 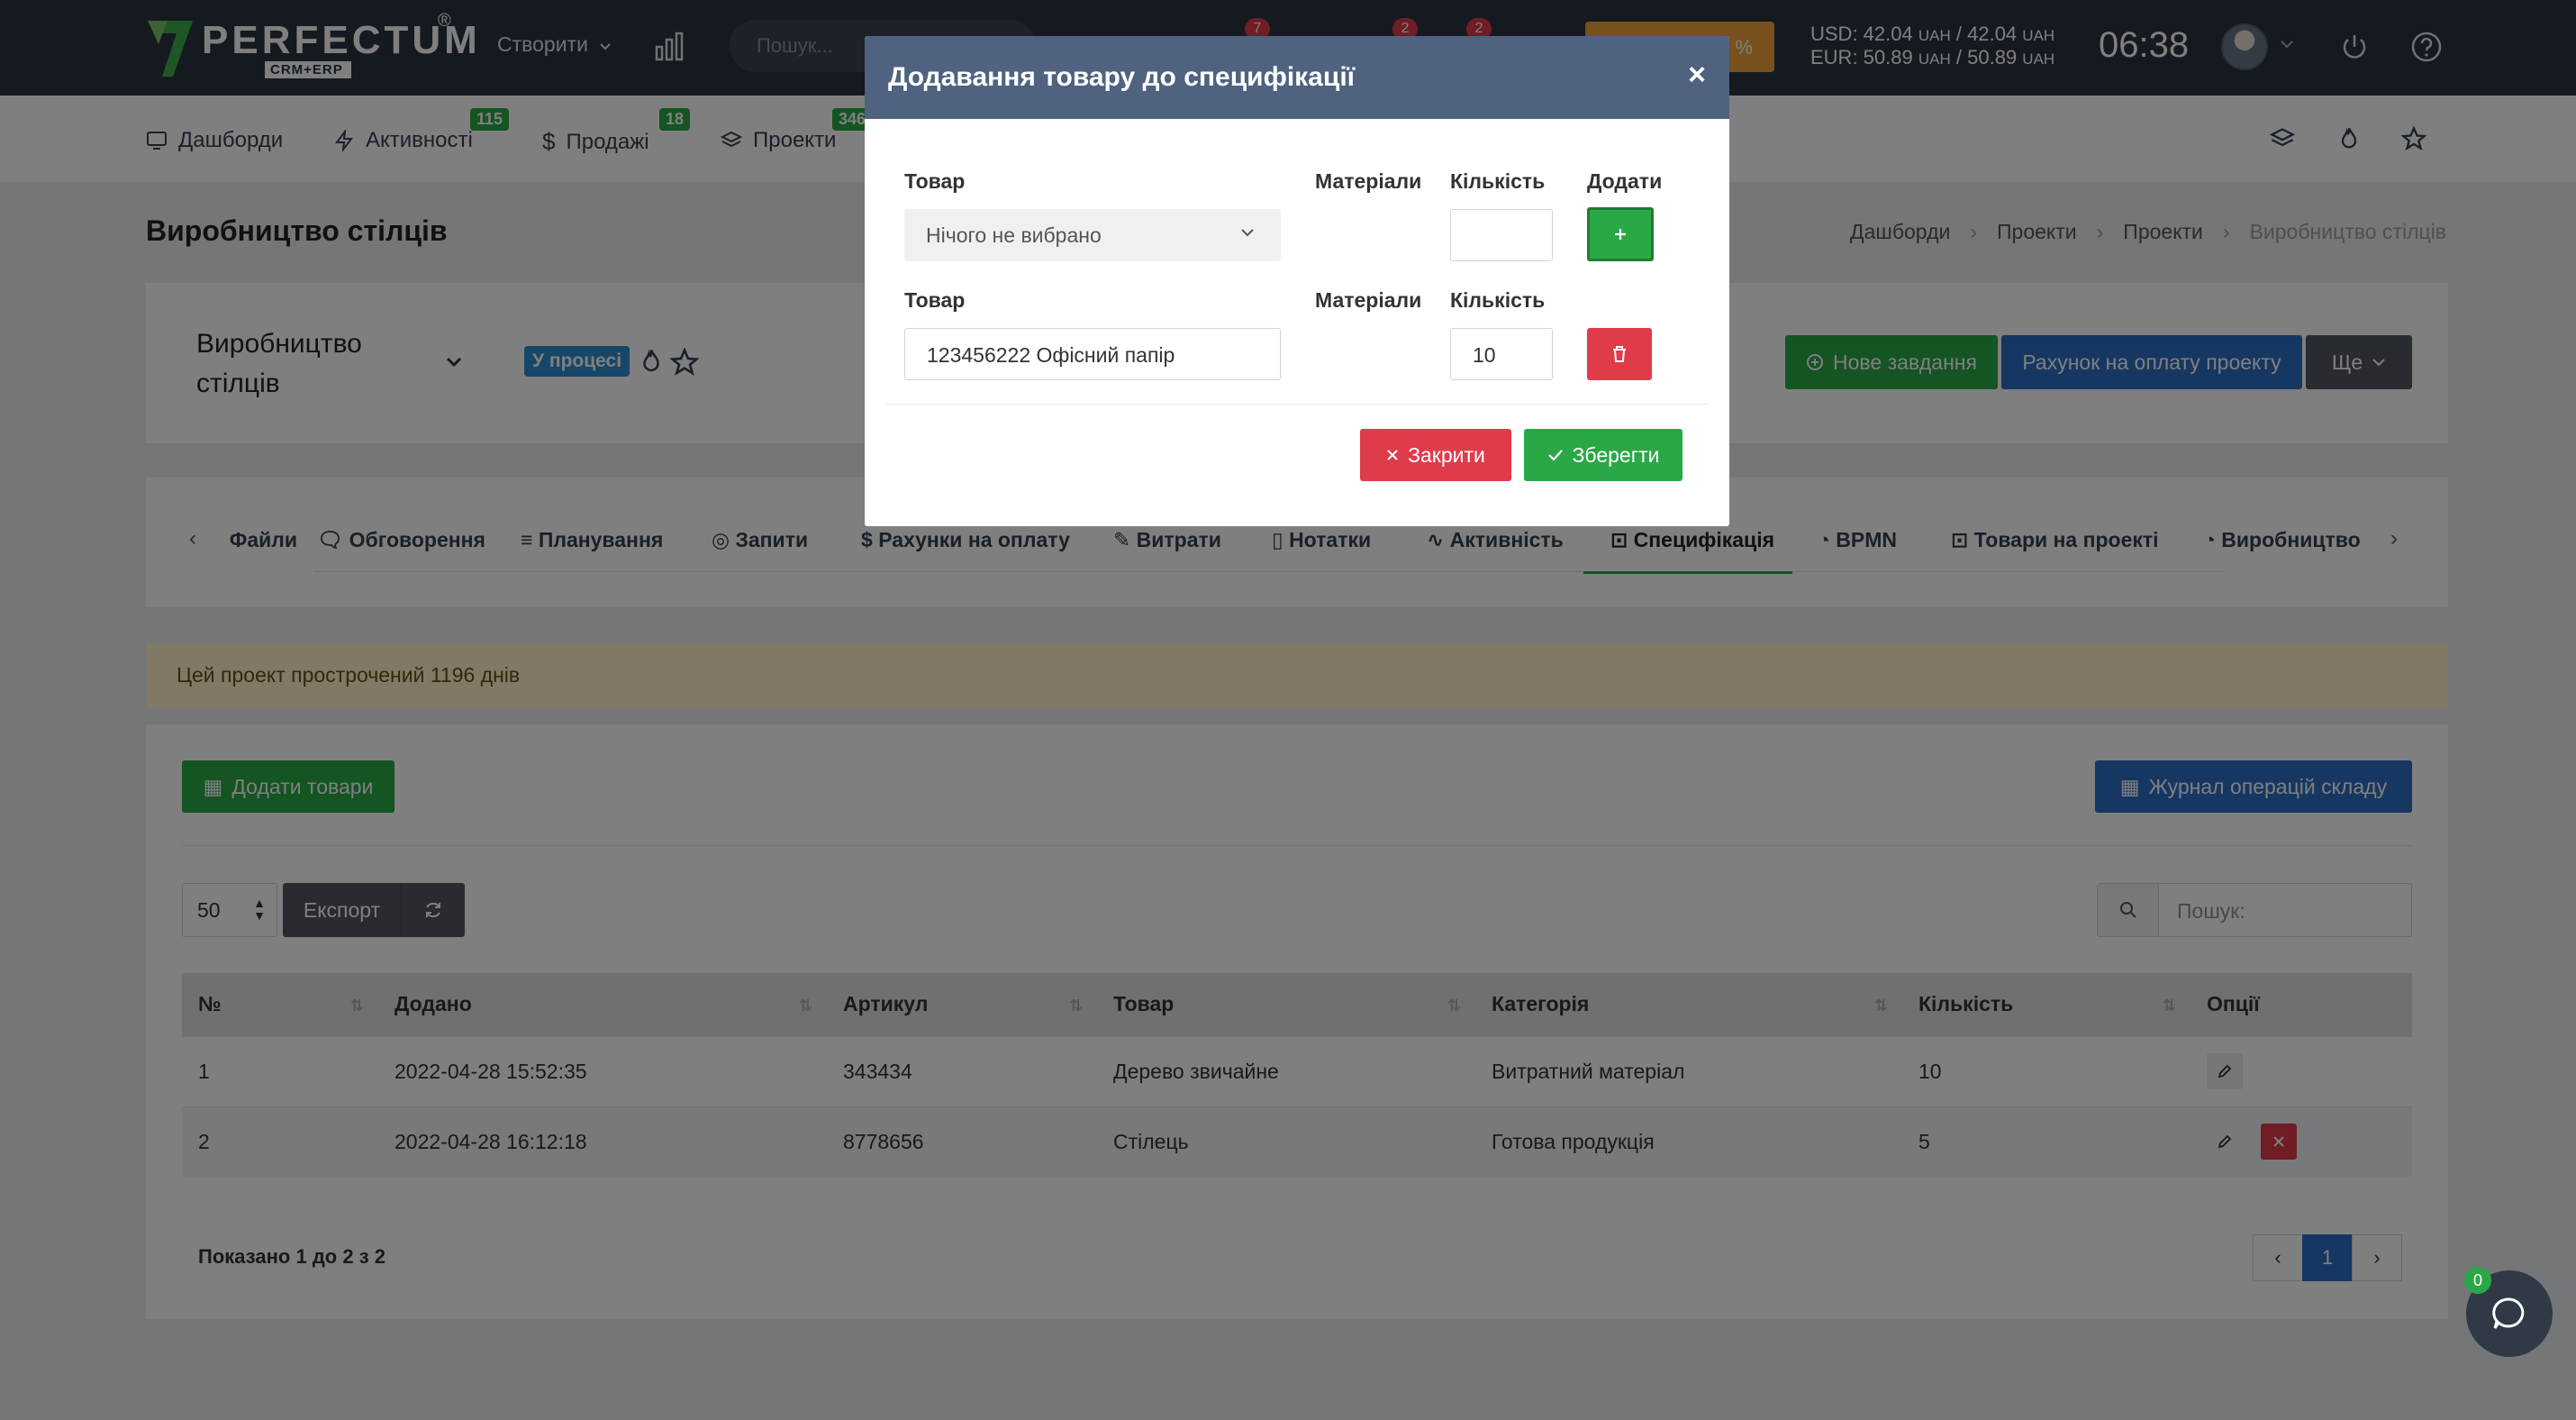 I want to click on add-row-button, so click(x=1620, y=234).